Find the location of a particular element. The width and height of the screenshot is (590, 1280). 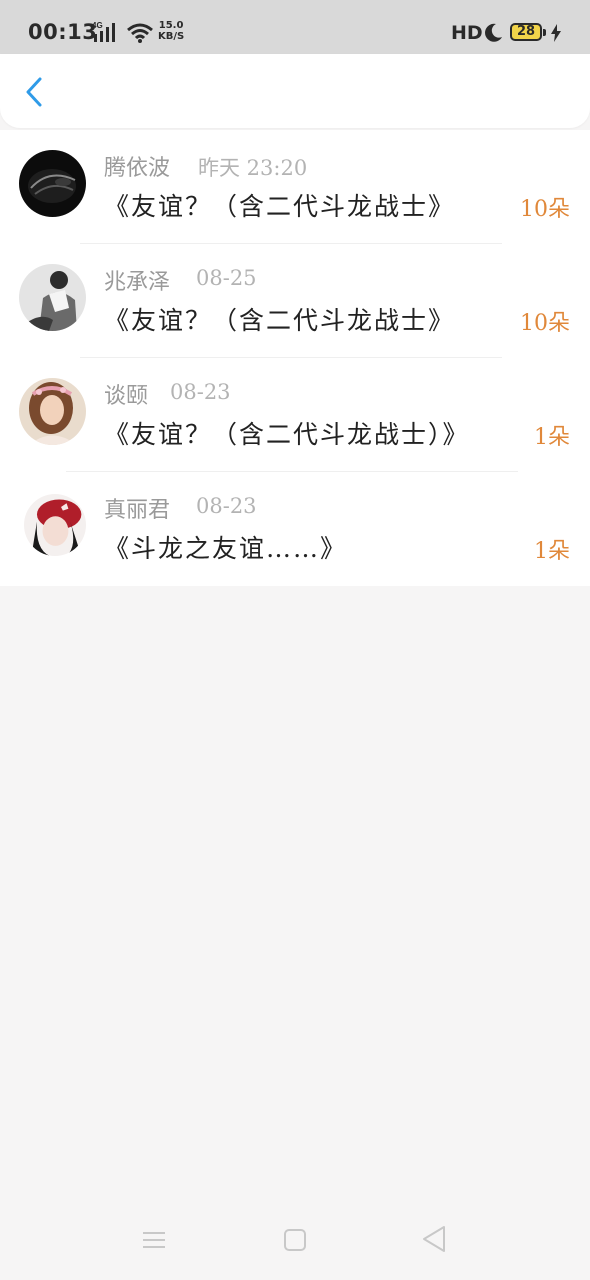

cellular-signal-icon: 4G is located at coordinates (103, 31).